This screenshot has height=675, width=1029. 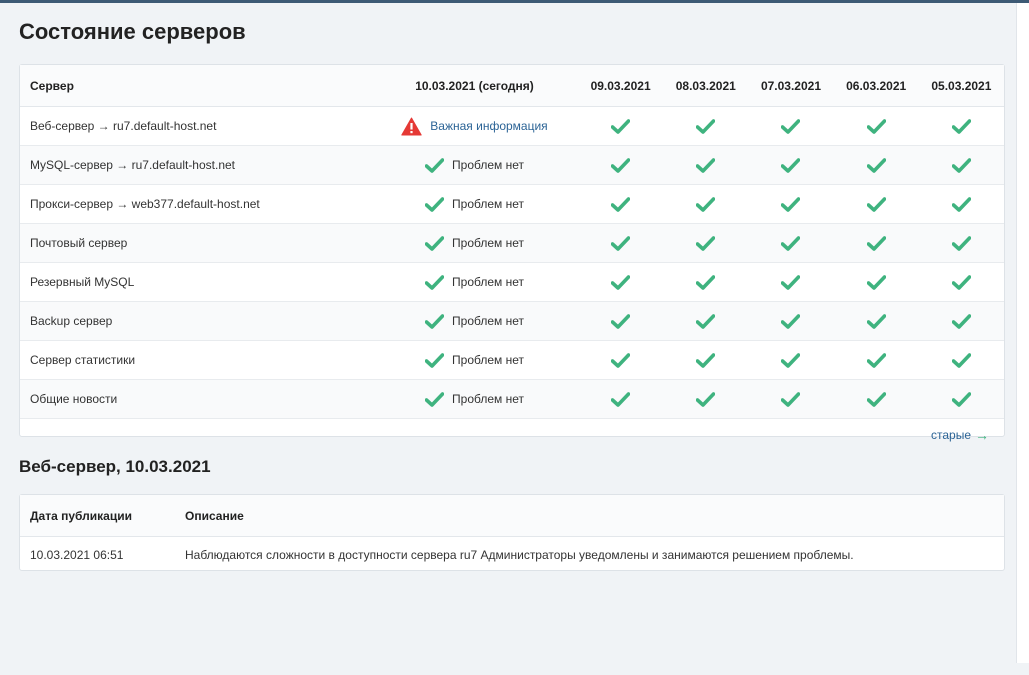 I want to click on news-date: 10.03.2021 06:51, so click(x=77, y=555).